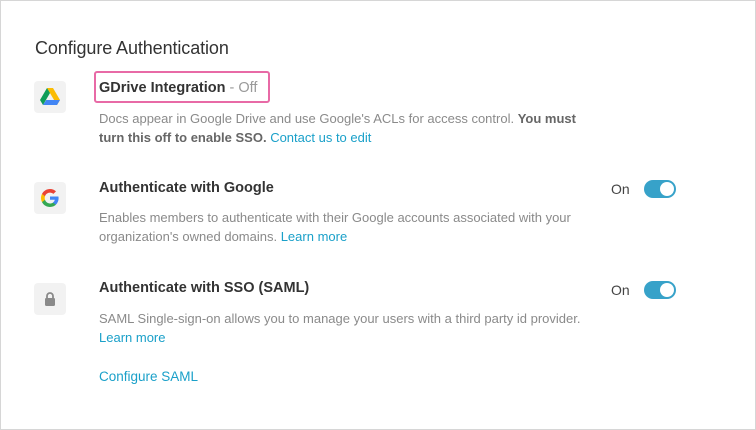 The image size is (756, 430). I want to click on sso-auth-toggle, so click(659, 290).